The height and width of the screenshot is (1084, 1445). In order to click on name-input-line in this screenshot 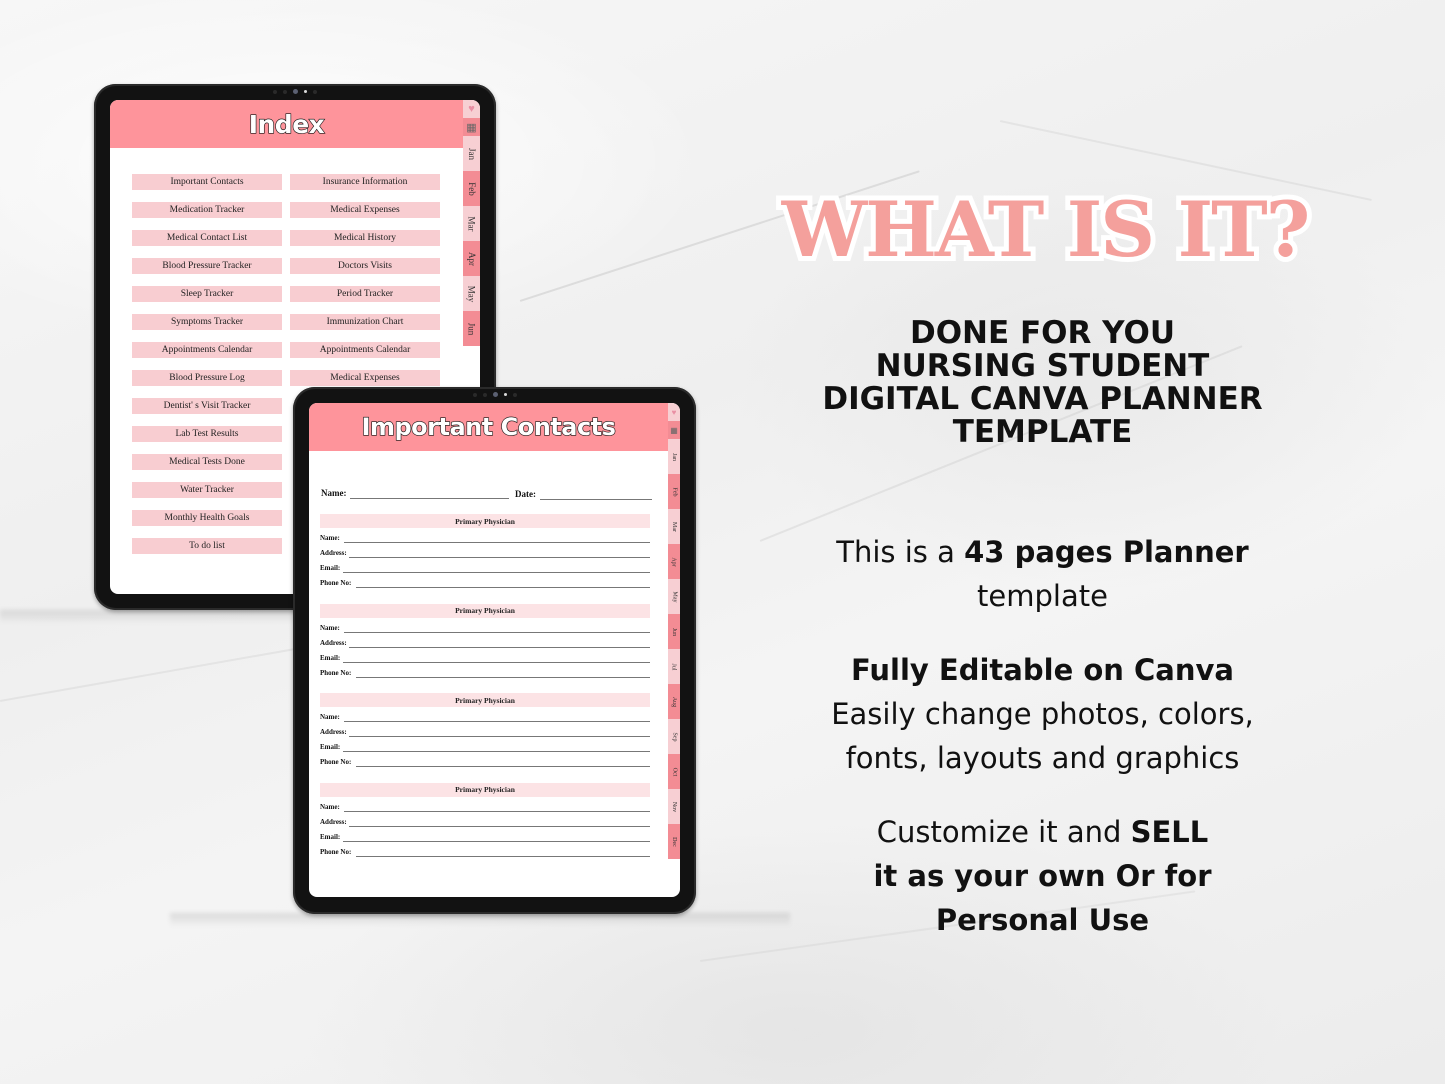, I will do `click(429, 498)`.